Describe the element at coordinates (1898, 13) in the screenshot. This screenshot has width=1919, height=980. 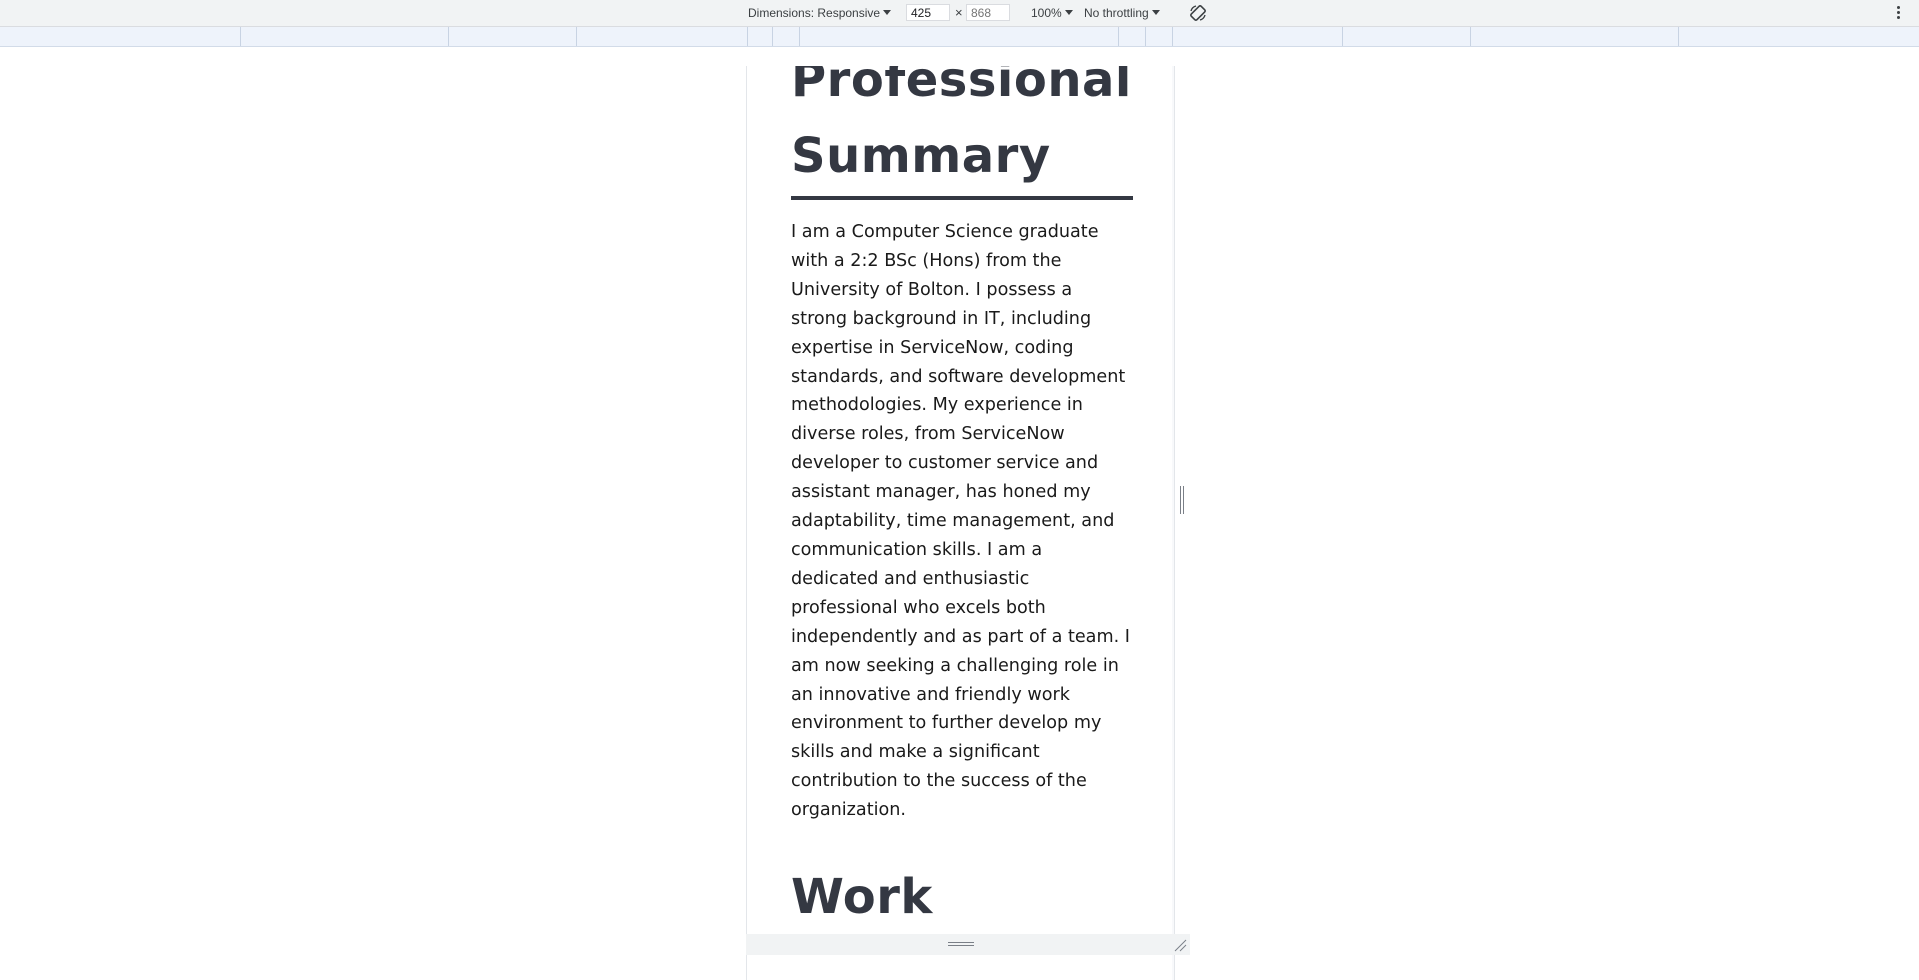
I see `more-vert-icon` at that location.